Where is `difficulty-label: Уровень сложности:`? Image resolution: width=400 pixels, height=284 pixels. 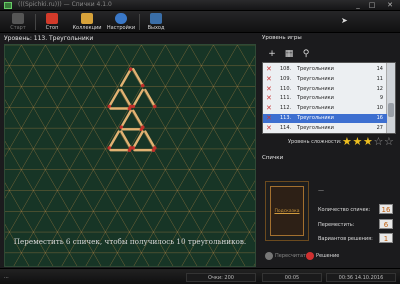 difficulty-label: Уровень сложности: is located at coordinates (315, 142).